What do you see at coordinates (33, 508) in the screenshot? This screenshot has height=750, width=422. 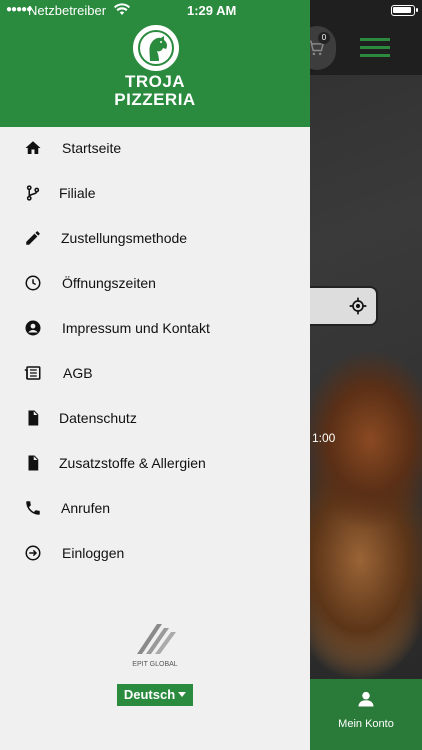 I see `phone-icon` at bounding box center [33, 508].